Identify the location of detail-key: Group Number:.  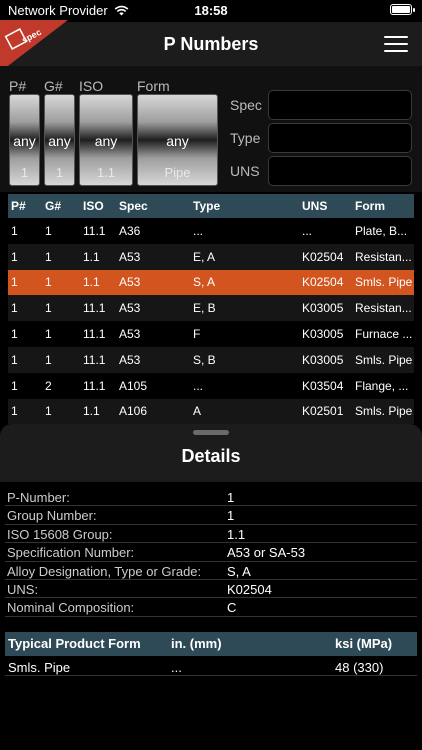
(52, 516).